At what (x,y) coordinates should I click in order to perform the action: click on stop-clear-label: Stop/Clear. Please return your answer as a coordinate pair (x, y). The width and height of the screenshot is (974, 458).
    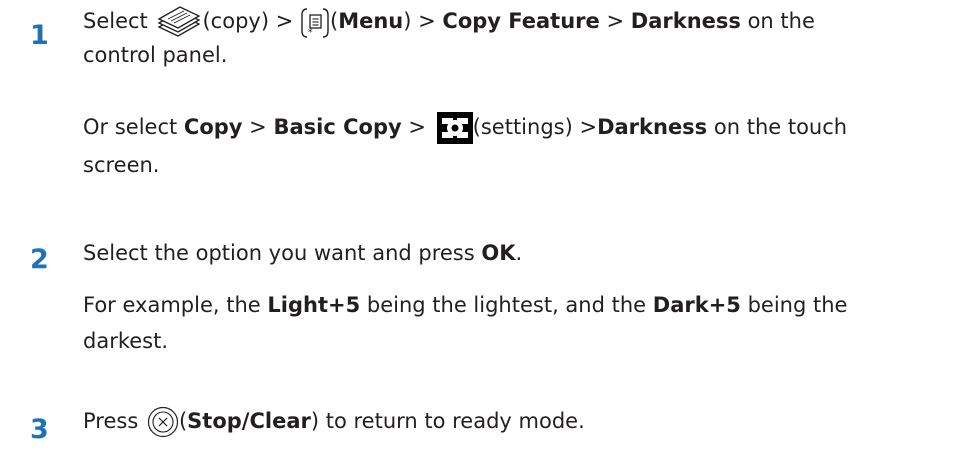
    Looking at the image, I should click on (249, 421).